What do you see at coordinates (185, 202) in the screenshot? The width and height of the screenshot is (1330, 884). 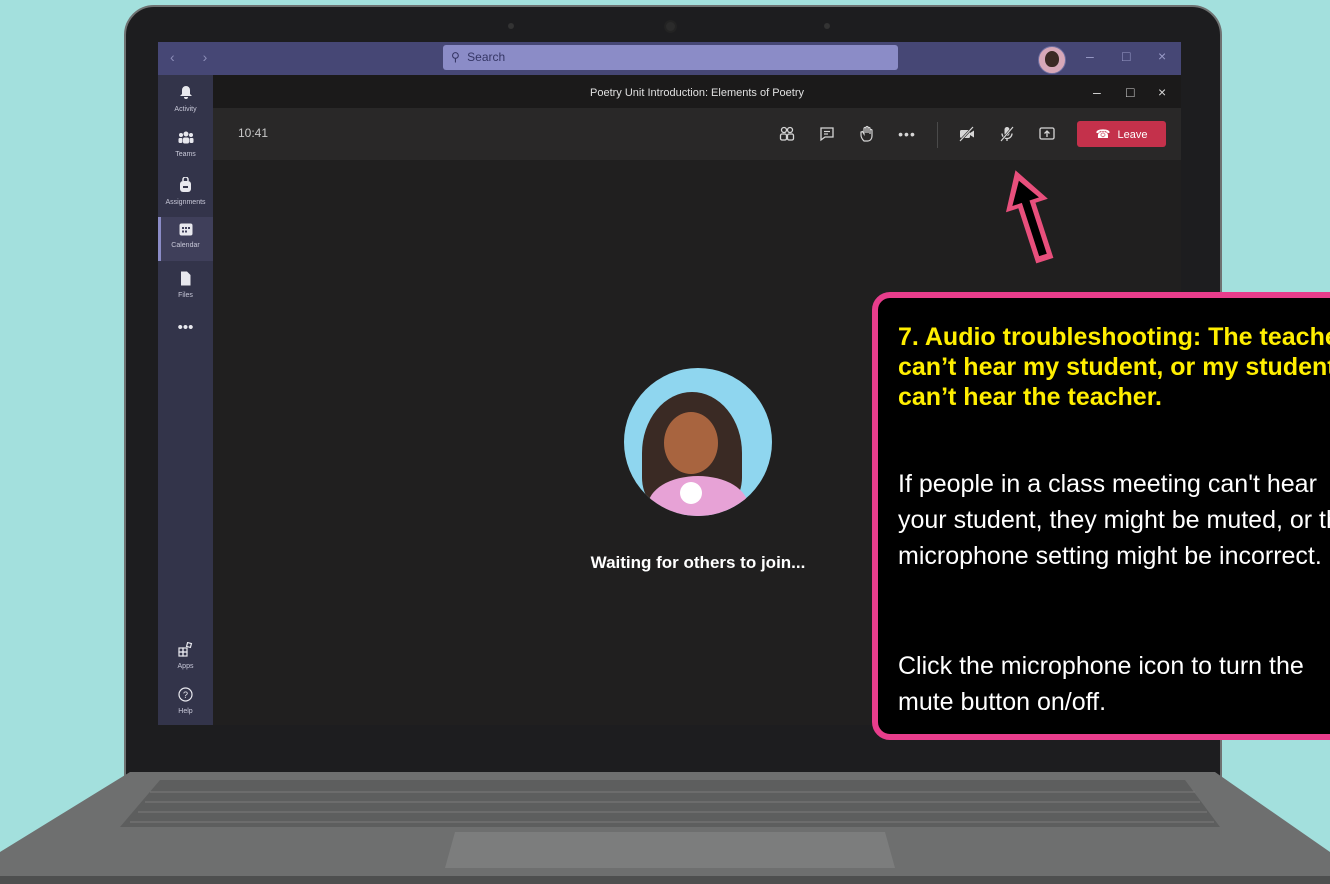 I see `rail-label: Assignments` at bounding box center [185, 202].